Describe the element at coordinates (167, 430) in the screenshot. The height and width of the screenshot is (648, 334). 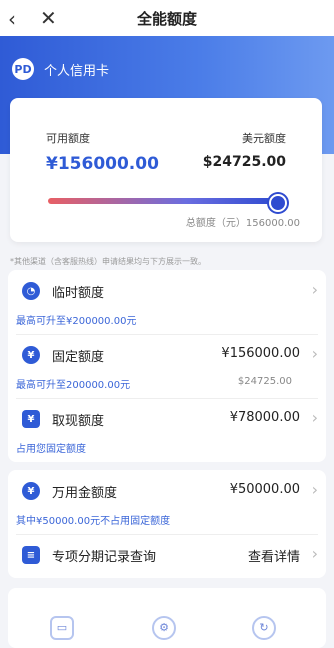
I see `list-item-cash-limit: ¥ 取现额度 ¥78000.00 › 占用您固定额度` at that location.